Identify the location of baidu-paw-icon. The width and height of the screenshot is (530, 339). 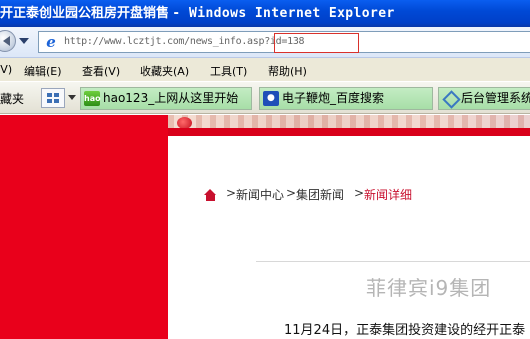
(271, 98).